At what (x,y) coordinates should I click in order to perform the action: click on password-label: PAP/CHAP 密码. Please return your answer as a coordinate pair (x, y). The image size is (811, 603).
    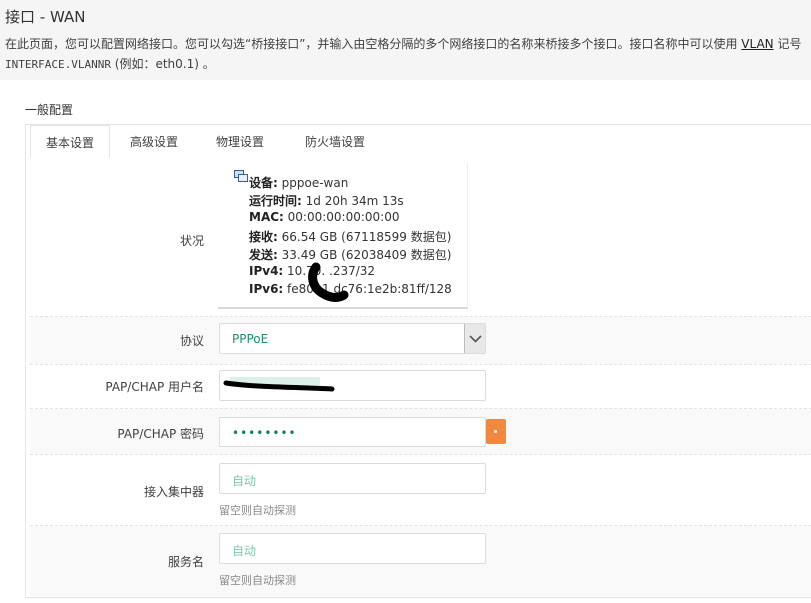
    Looking at the image, I should click on (160, 434).